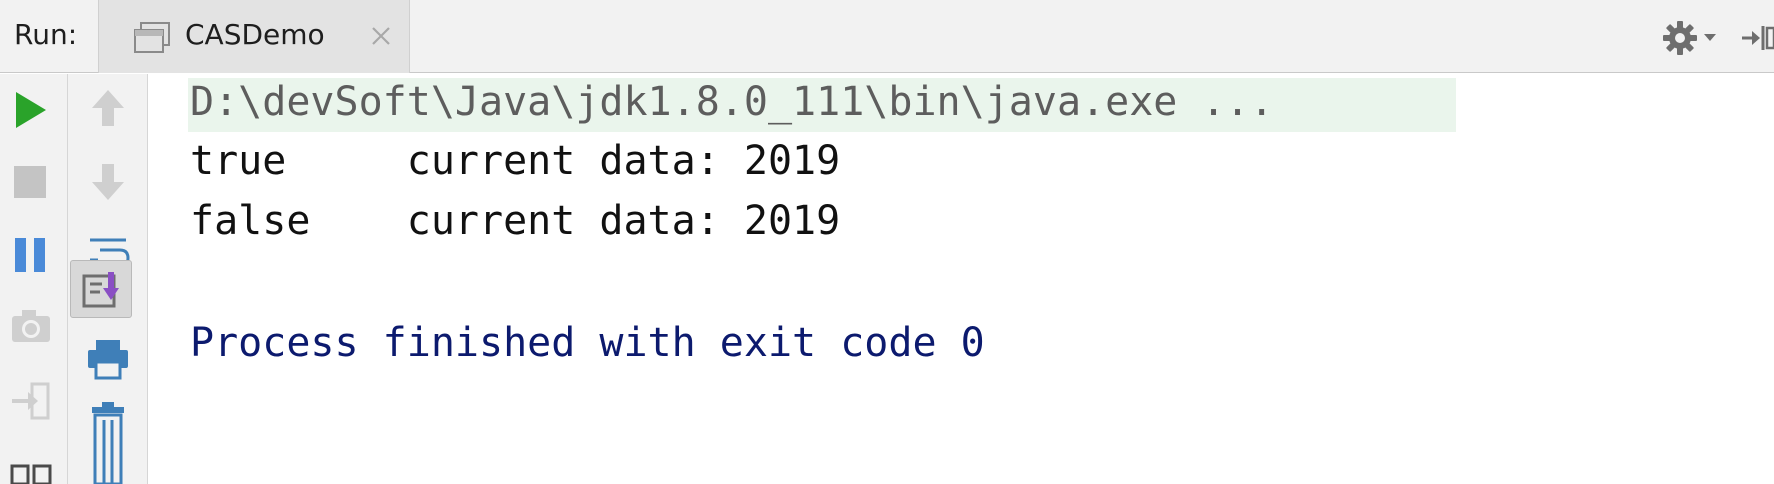 Image resolution: width=1774 pixels, height=484 pixels. Describe the element at coordinates (31, 472) in the screenshot. I see `layout-icon` at that location.